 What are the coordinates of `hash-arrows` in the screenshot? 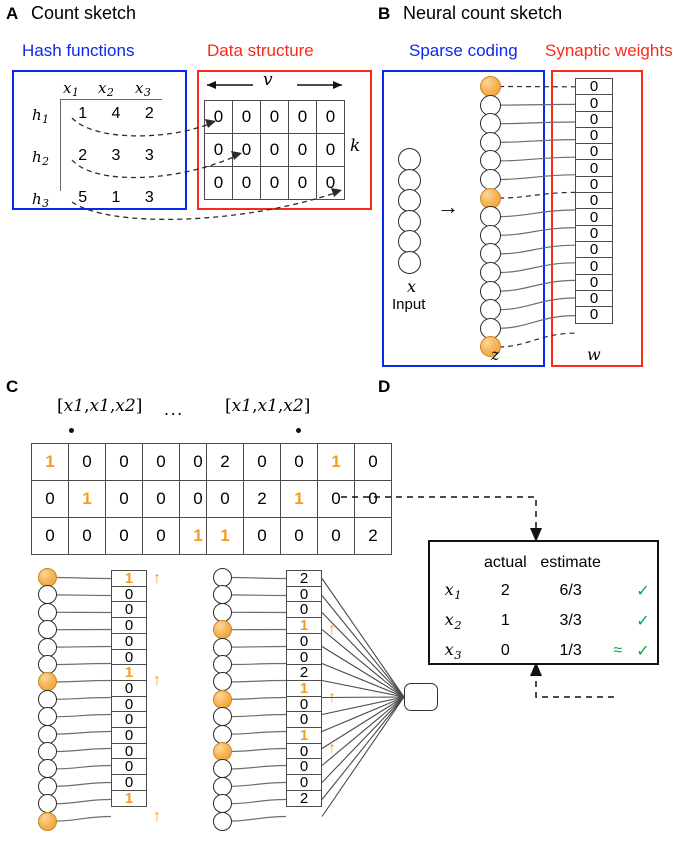 It's located at (206, 168).